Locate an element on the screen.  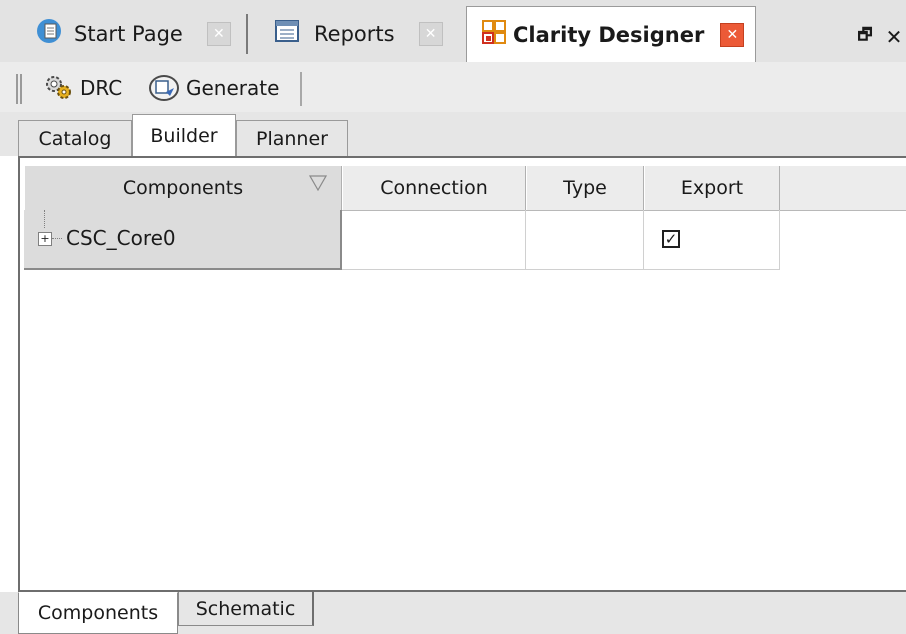
reports-icon is located at coordinates (287, 31).